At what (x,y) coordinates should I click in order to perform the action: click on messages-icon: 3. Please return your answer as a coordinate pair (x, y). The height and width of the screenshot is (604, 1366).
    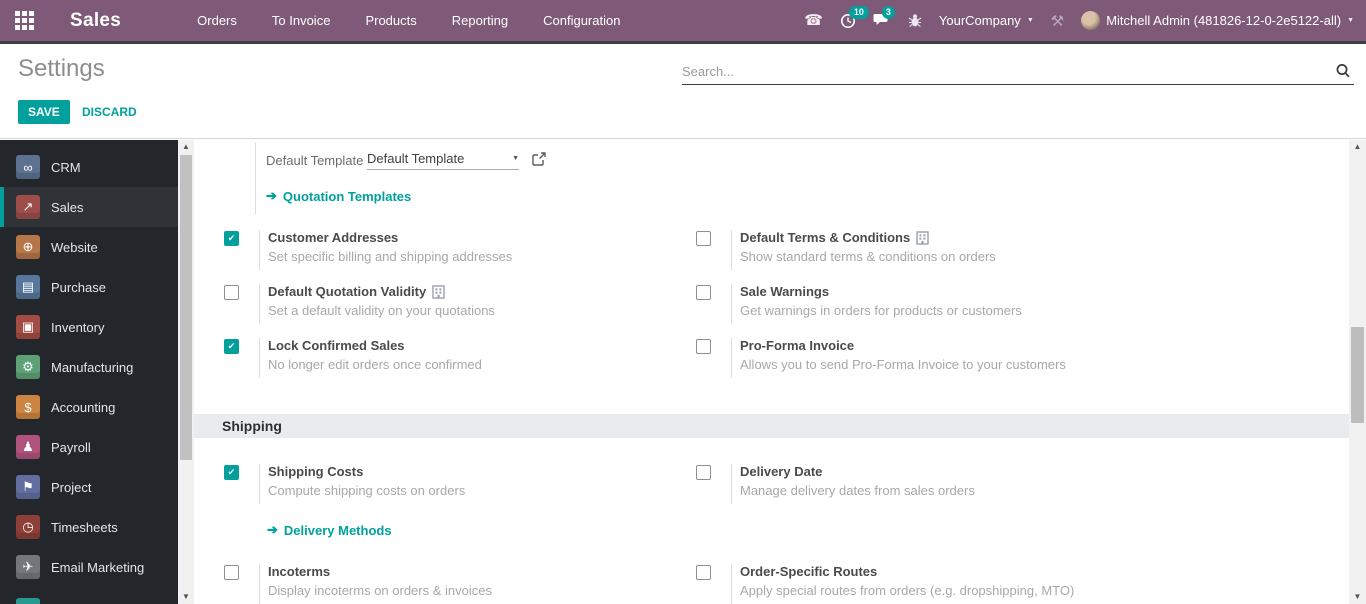
    Looking at the image, I should click on (884, 17).